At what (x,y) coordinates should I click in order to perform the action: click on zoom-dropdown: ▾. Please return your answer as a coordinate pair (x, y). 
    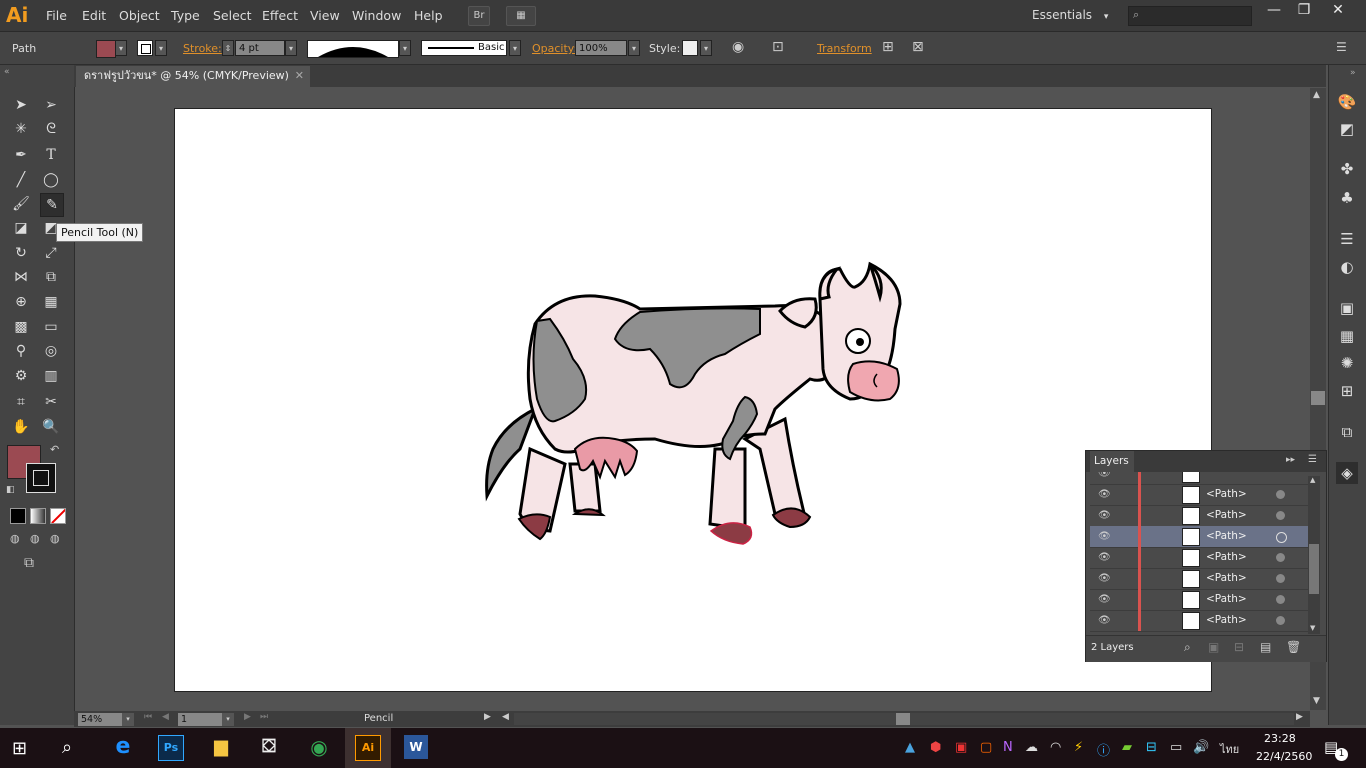
    Looking at the image, I should click on (128, 719).